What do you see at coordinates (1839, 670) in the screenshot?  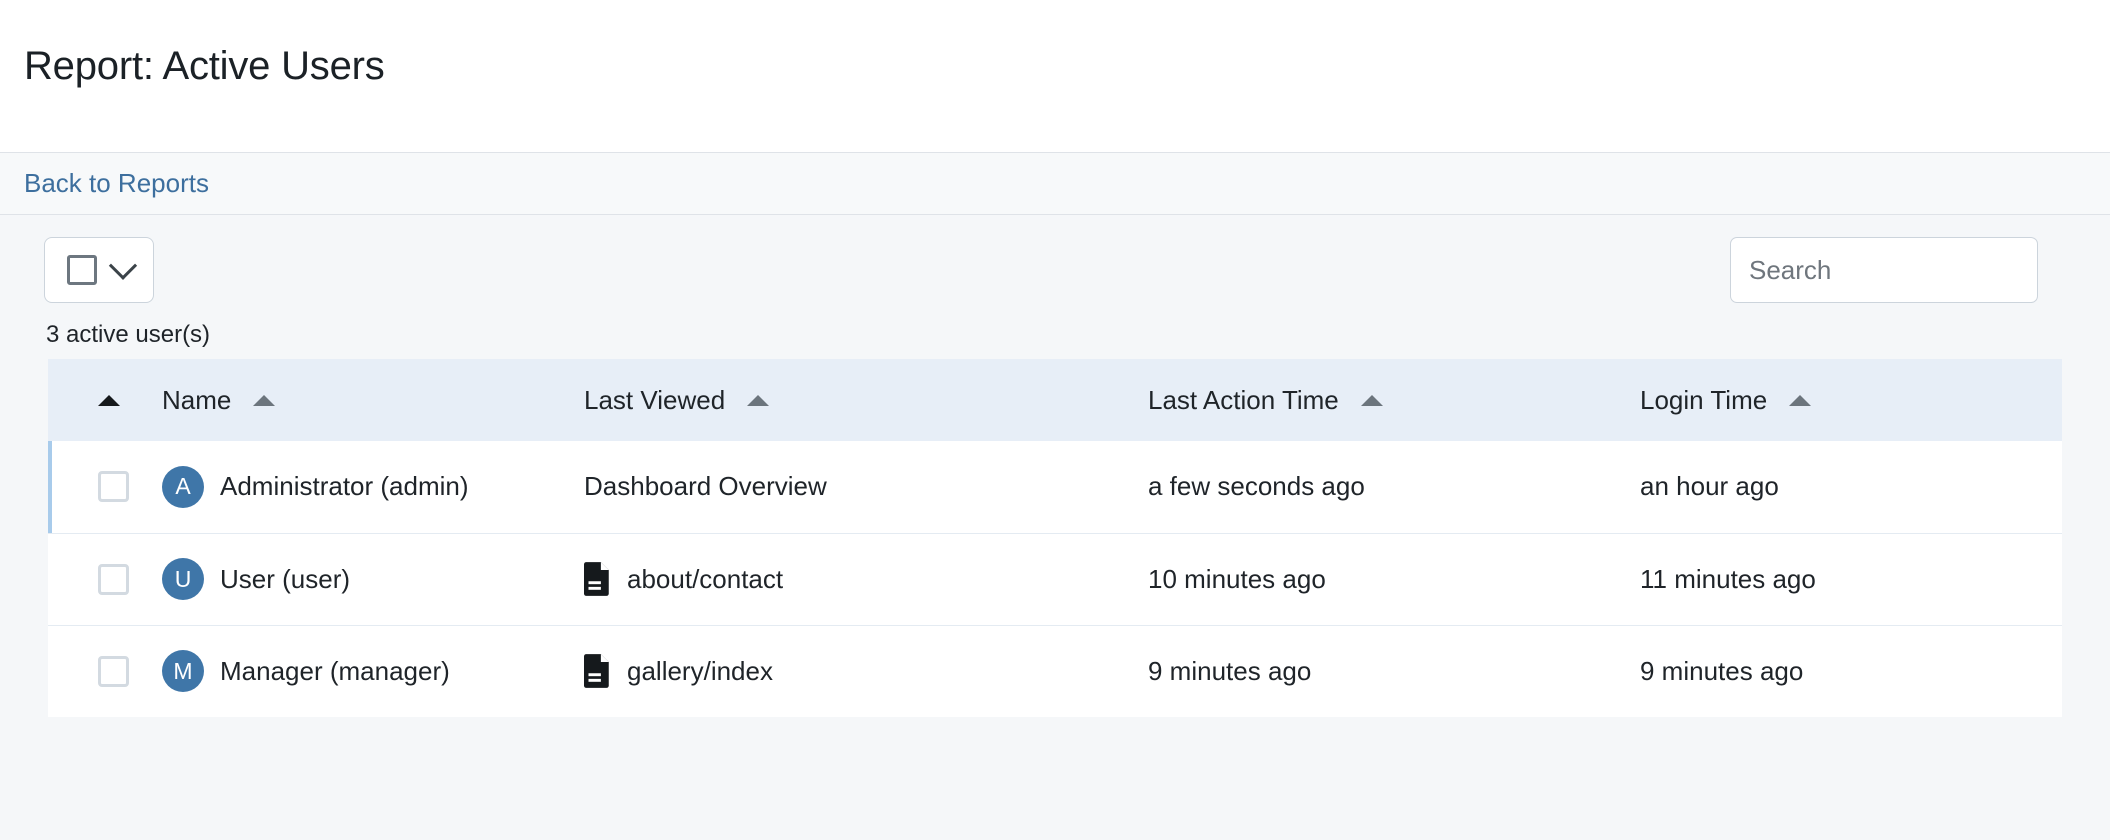 I see `row-login-time-cell: 9 minutes ago` at bounding box center [1839, 670].